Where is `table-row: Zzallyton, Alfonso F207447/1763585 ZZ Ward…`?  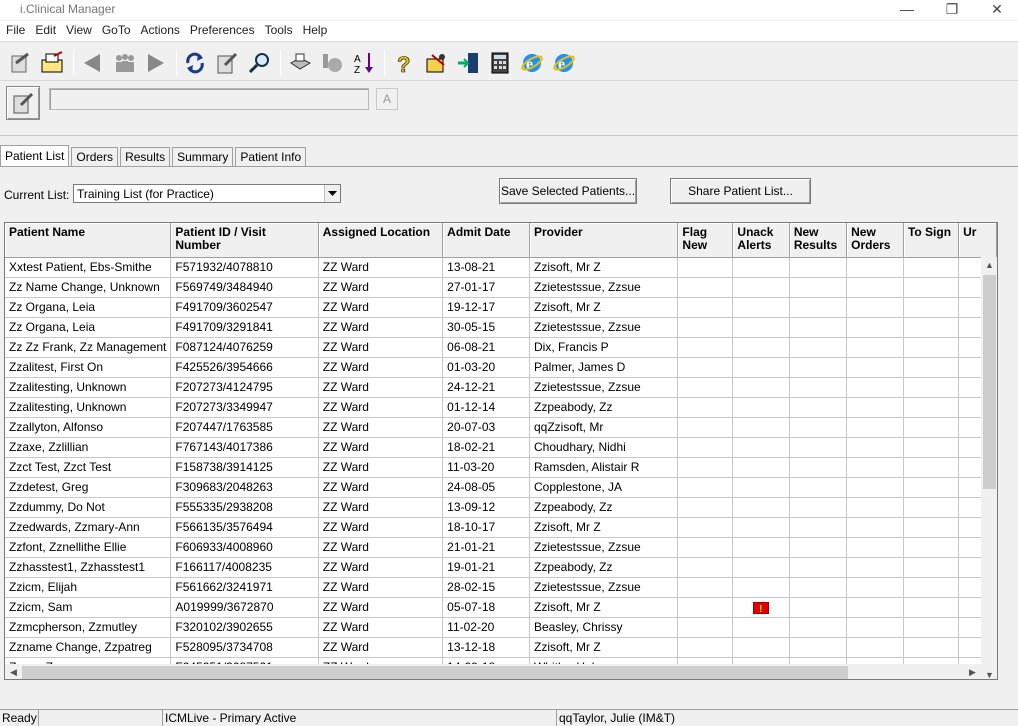 table-row: Zzallyton, Alfonso F207447/1763585 ZZ Ward… is located at coordinates (501, 427).